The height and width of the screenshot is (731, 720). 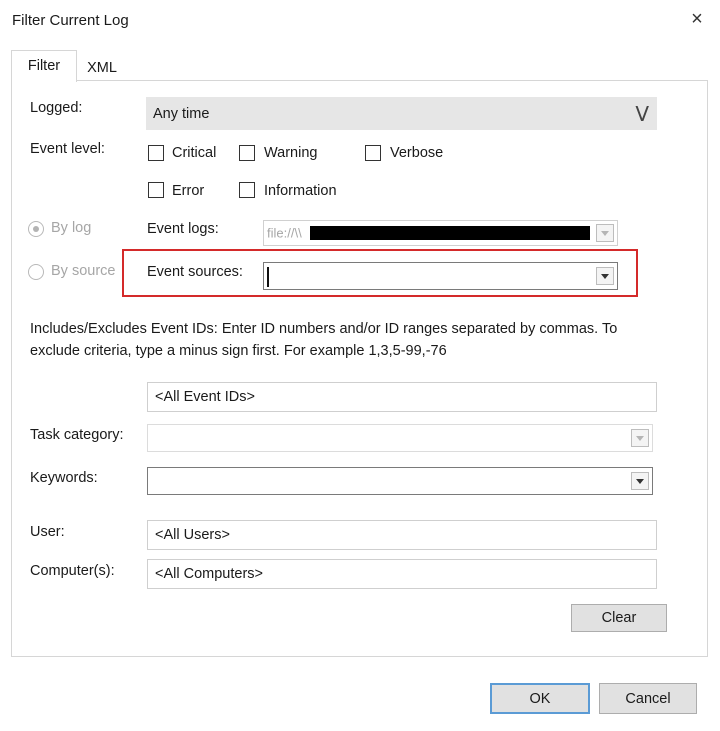 I want to click on tab-filter: Filter, so click(x=44, y=66).